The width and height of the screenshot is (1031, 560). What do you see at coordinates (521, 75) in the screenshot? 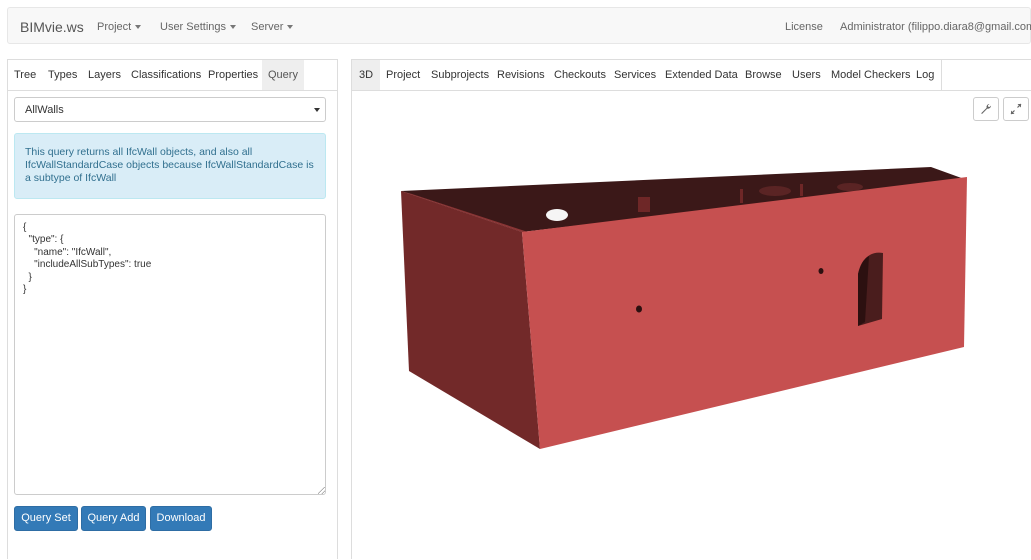
I see `tab-revisions: Revisions` at bounding box center [521, 75].